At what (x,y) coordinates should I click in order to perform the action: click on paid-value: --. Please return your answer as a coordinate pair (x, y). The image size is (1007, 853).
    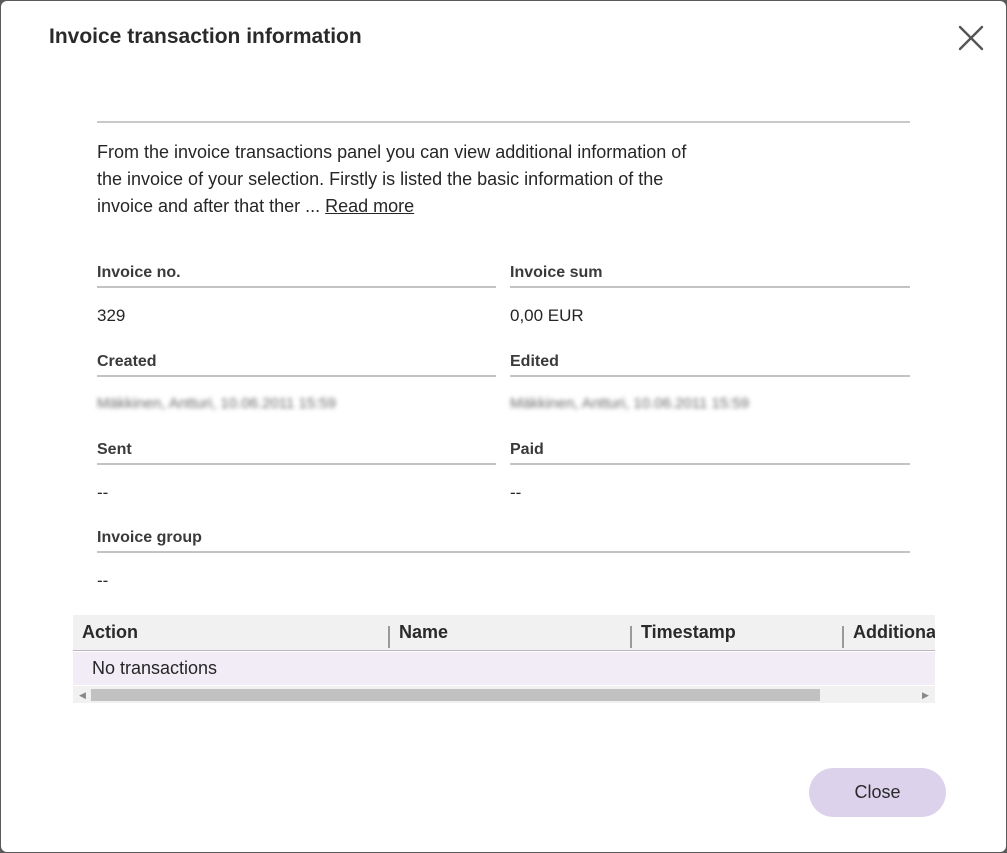
    Looking at the image, I should click on (516, 492).